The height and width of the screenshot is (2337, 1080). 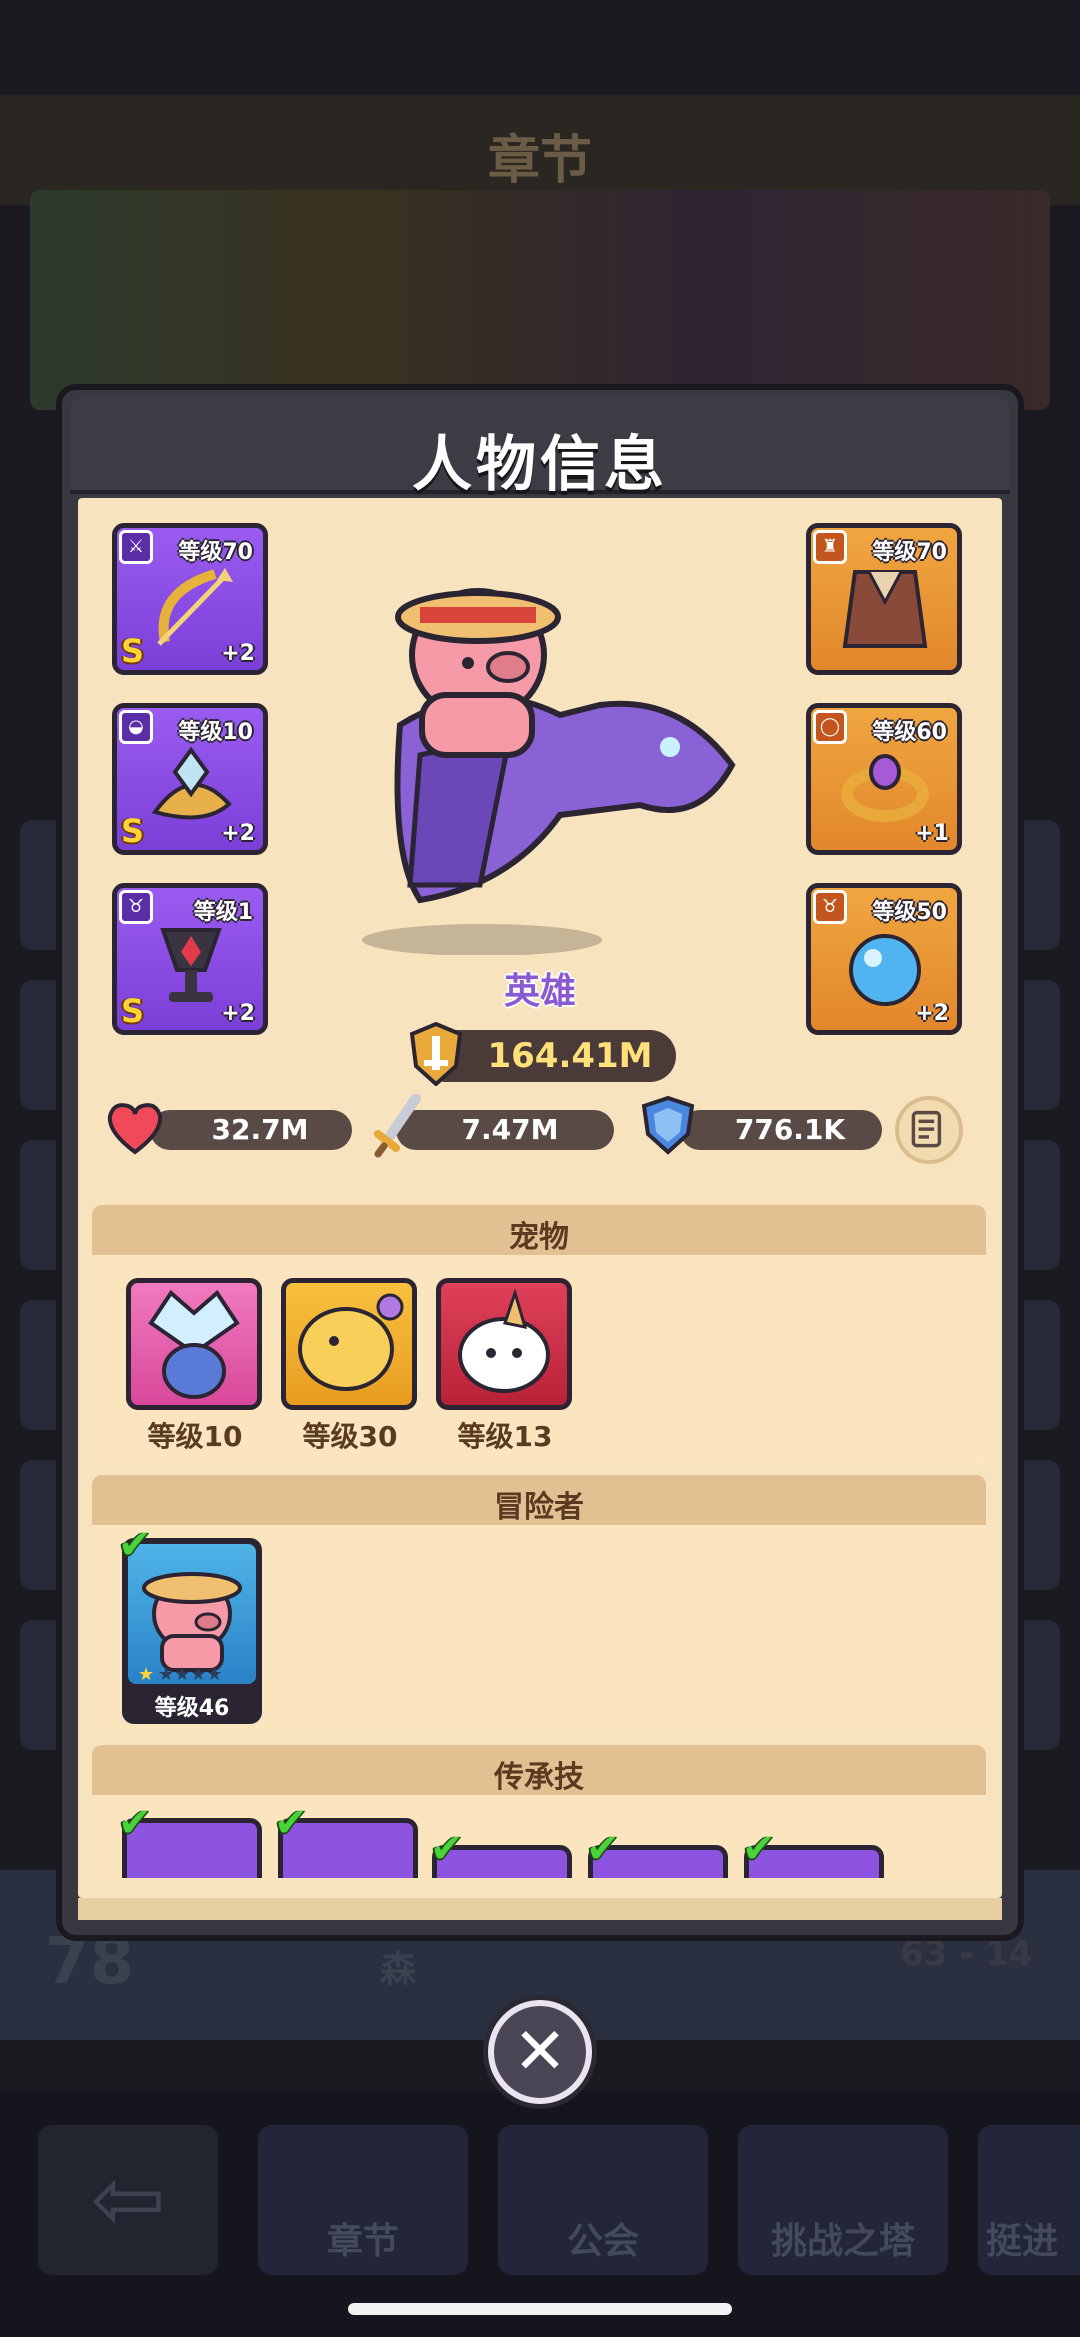 What do you see at coordinates (397, 1126) in the screenshot?
I see `sword-stat-icon` at bounding box center [397, 1126].